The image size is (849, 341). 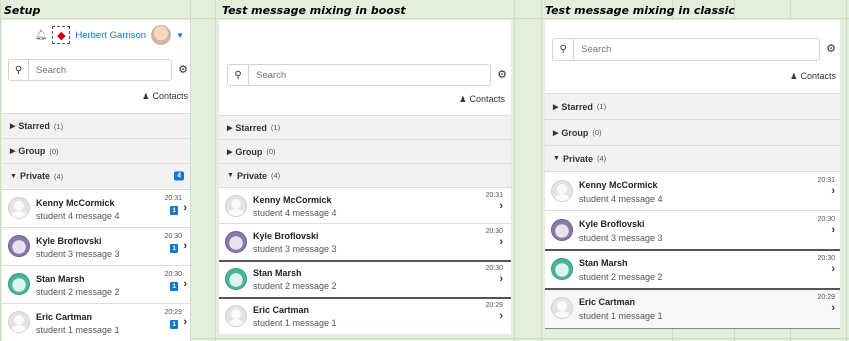 I want to click on user-avatar, so click(x=161, y=35).